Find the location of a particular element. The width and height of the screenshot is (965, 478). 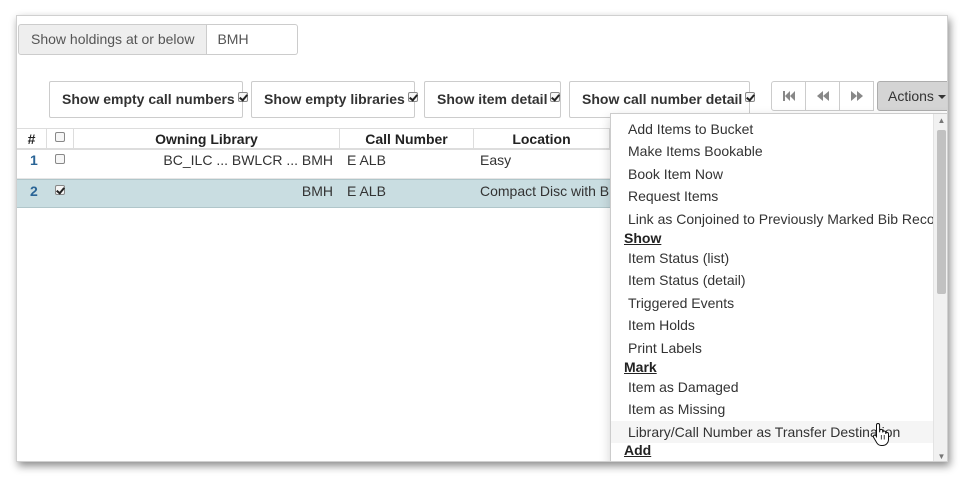

menu-header-show: Show is located at coordinates (643, 238).